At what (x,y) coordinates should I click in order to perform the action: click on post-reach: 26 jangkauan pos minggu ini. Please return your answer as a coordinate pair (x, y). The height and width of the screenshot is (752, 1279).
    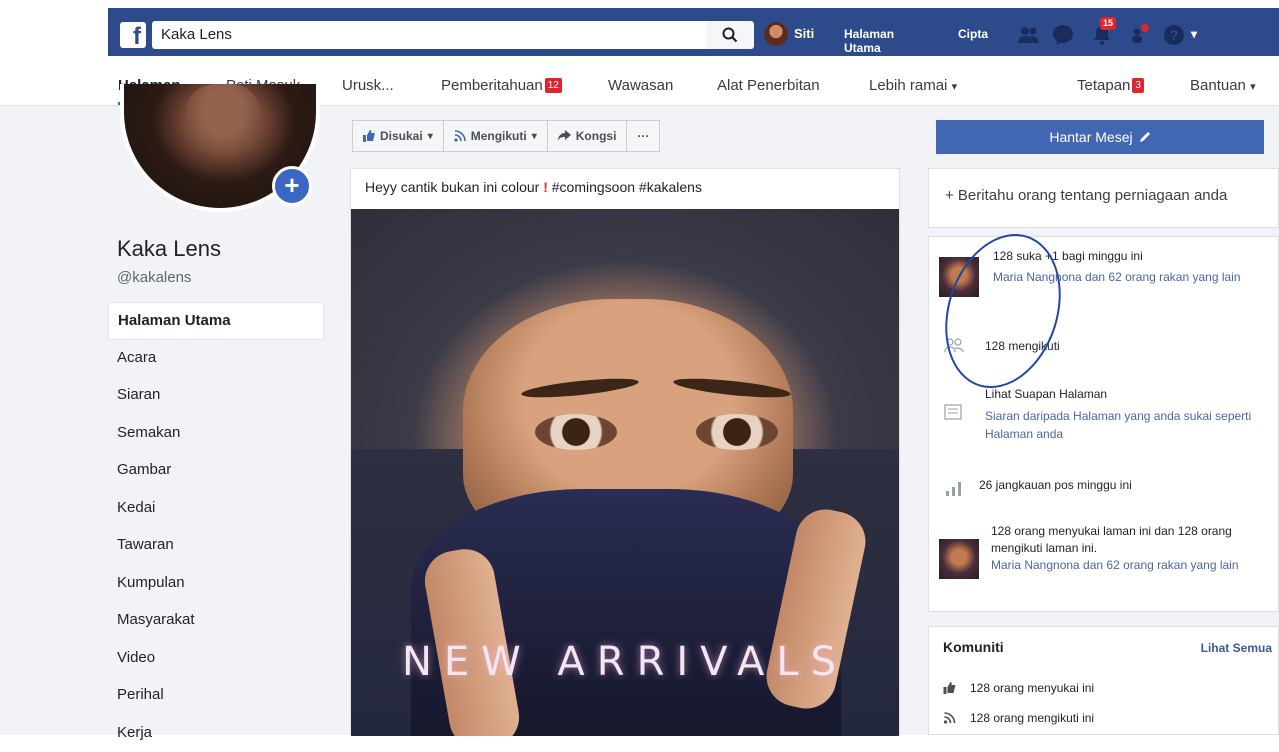
    Looking at the image, I should click on (1055, 485).